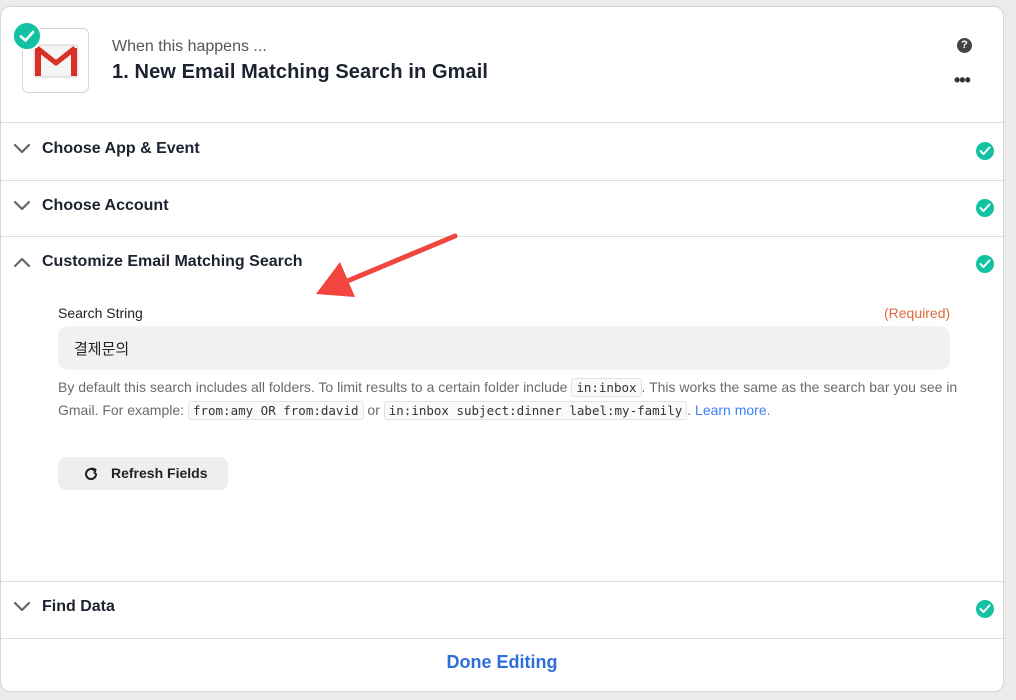  I want to click on status-check-icon, so click(27, 36).